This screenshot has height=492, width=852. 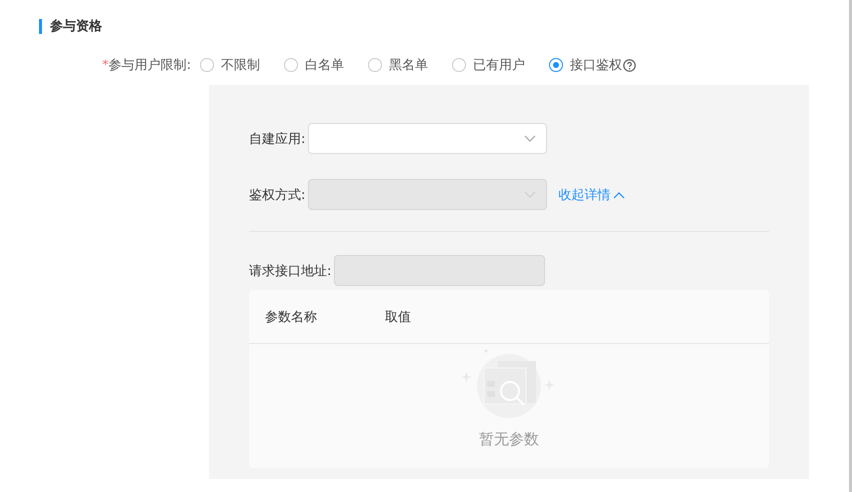 I want to click on select-field, so click(x=428, y=138).